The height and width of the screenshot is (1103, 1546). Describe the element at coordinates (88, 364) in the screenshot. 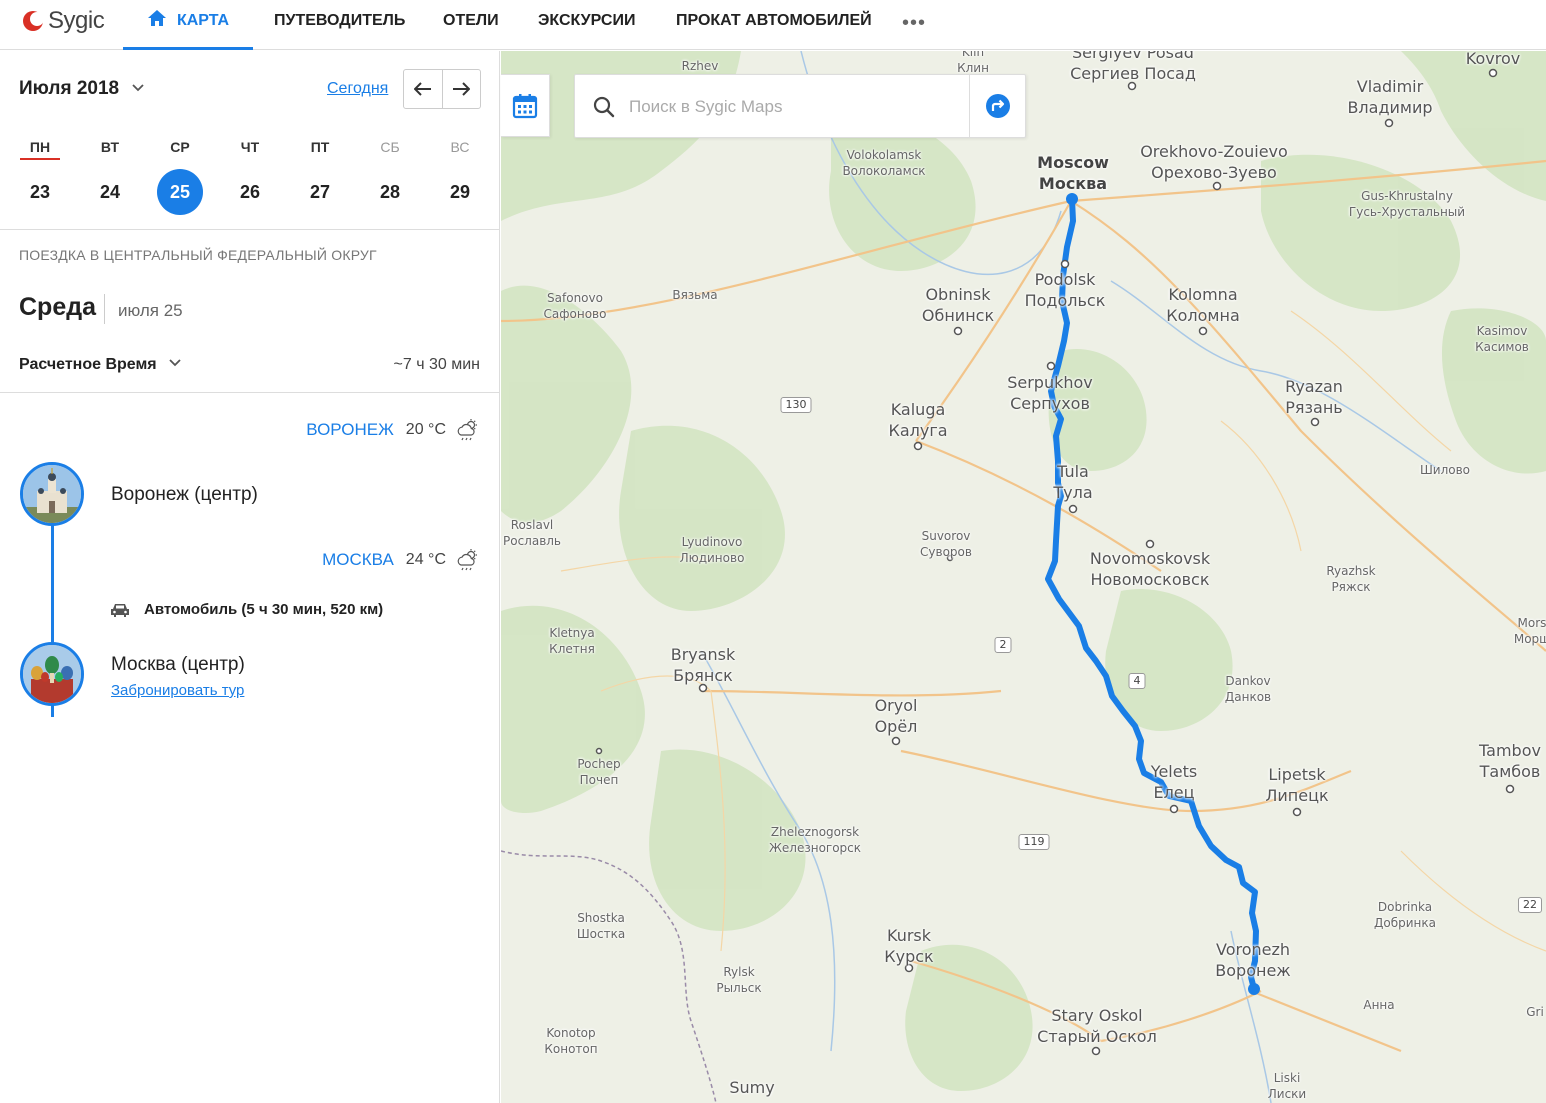

I see `estimated-time-label: Расчетное Время` at that location.